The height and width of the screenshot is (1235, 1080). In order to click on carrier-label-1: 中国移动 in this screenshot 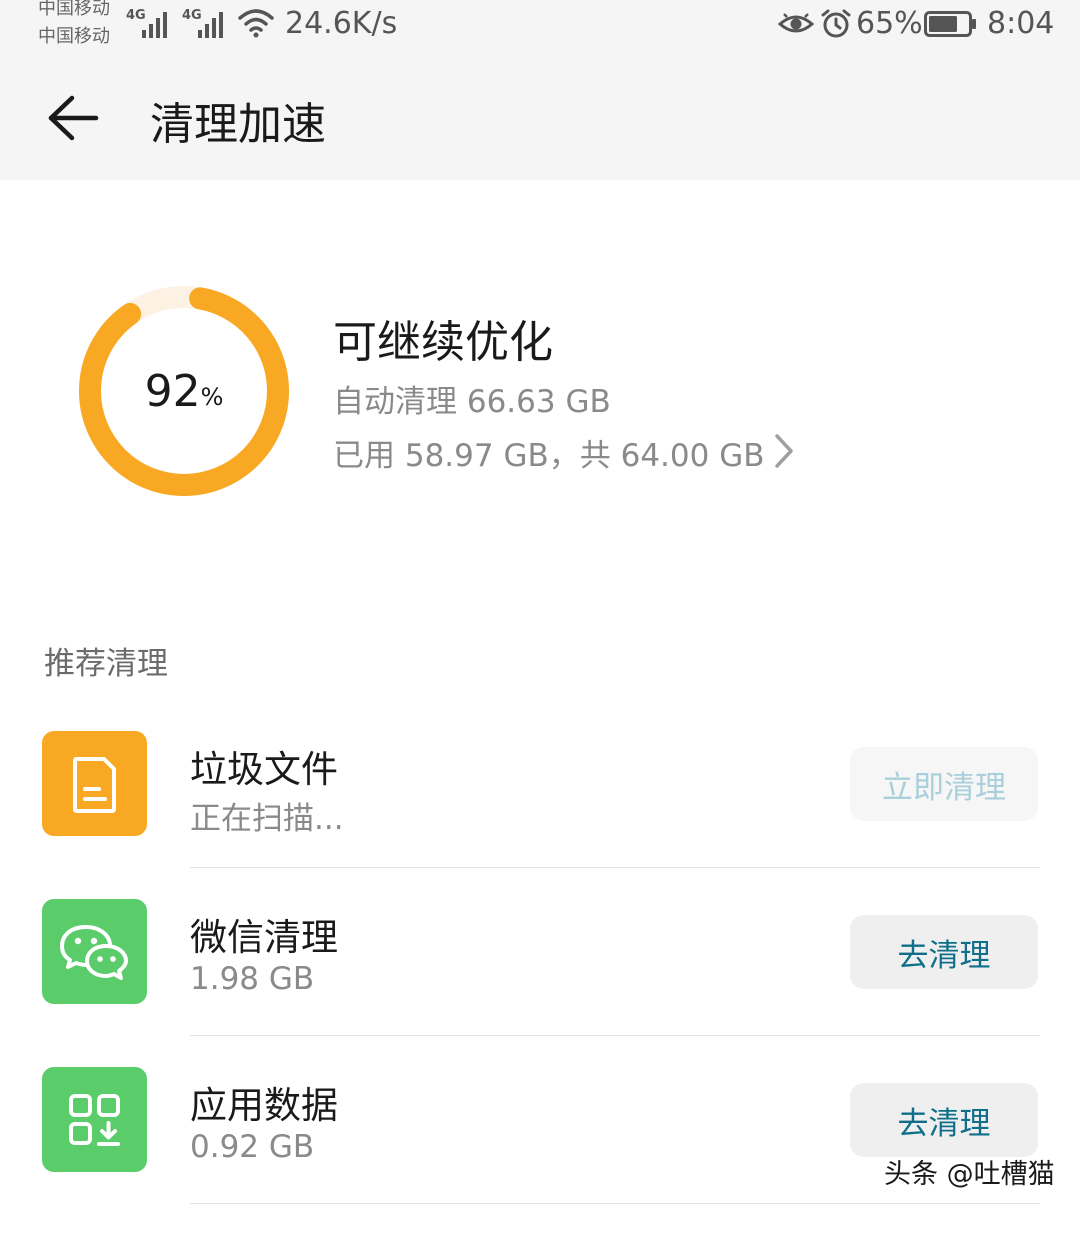, I will do `click(74, 9)`.